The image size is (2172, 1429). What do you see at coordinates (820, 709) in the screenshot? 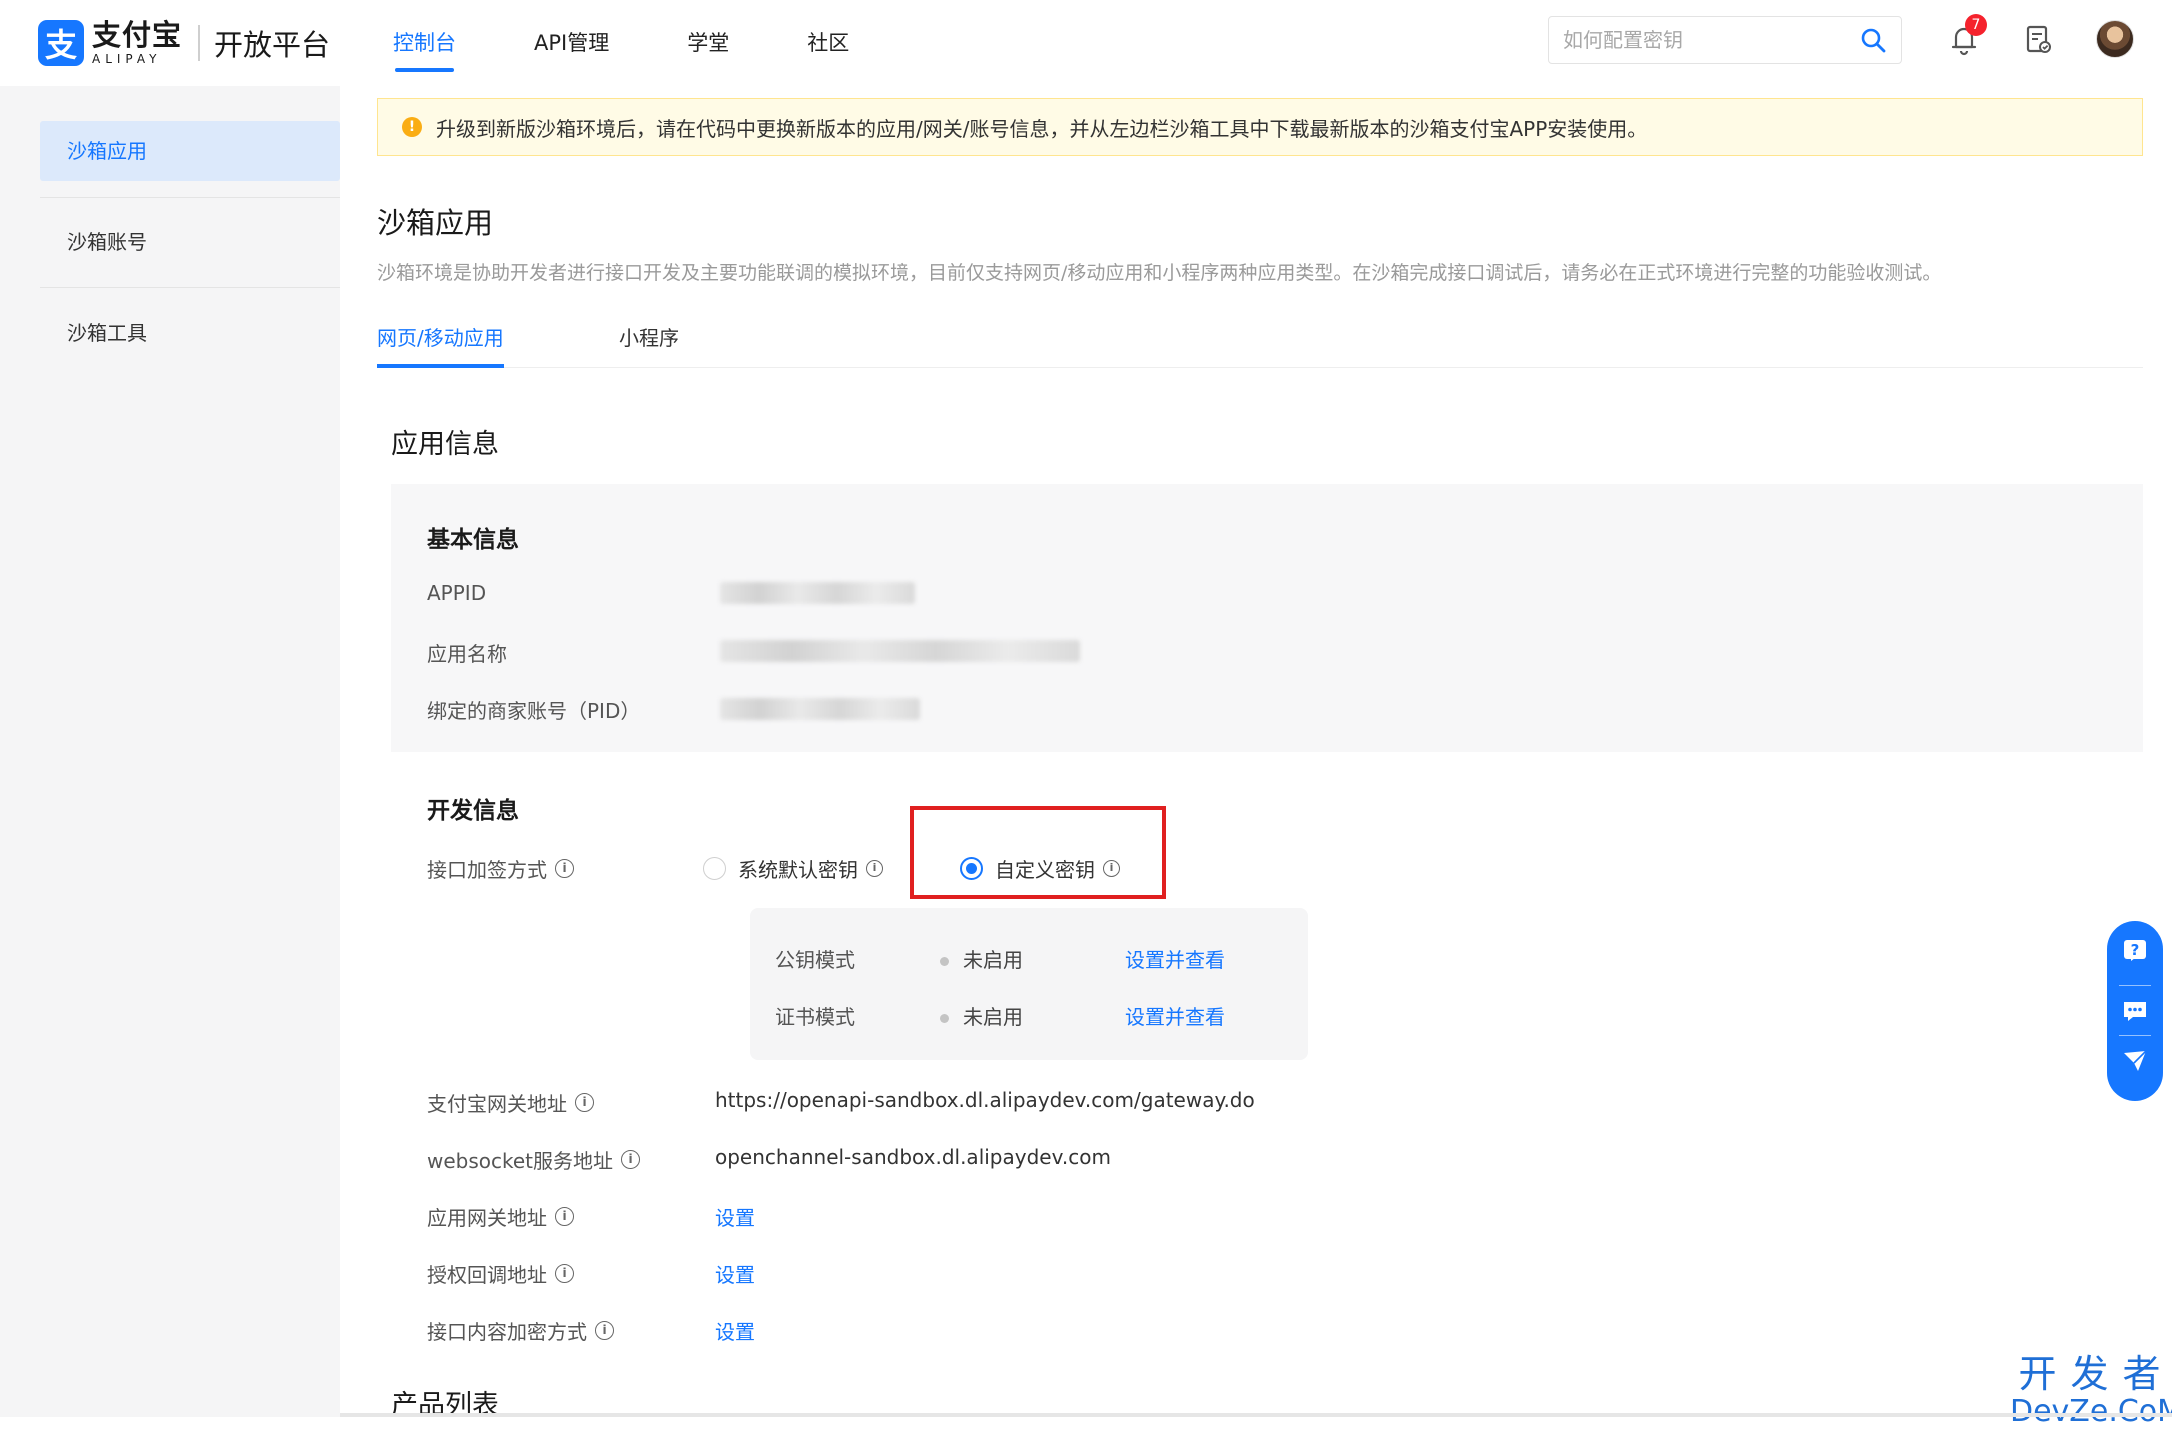
I see `pid-value-redacted` at bounding box center [820, 709].